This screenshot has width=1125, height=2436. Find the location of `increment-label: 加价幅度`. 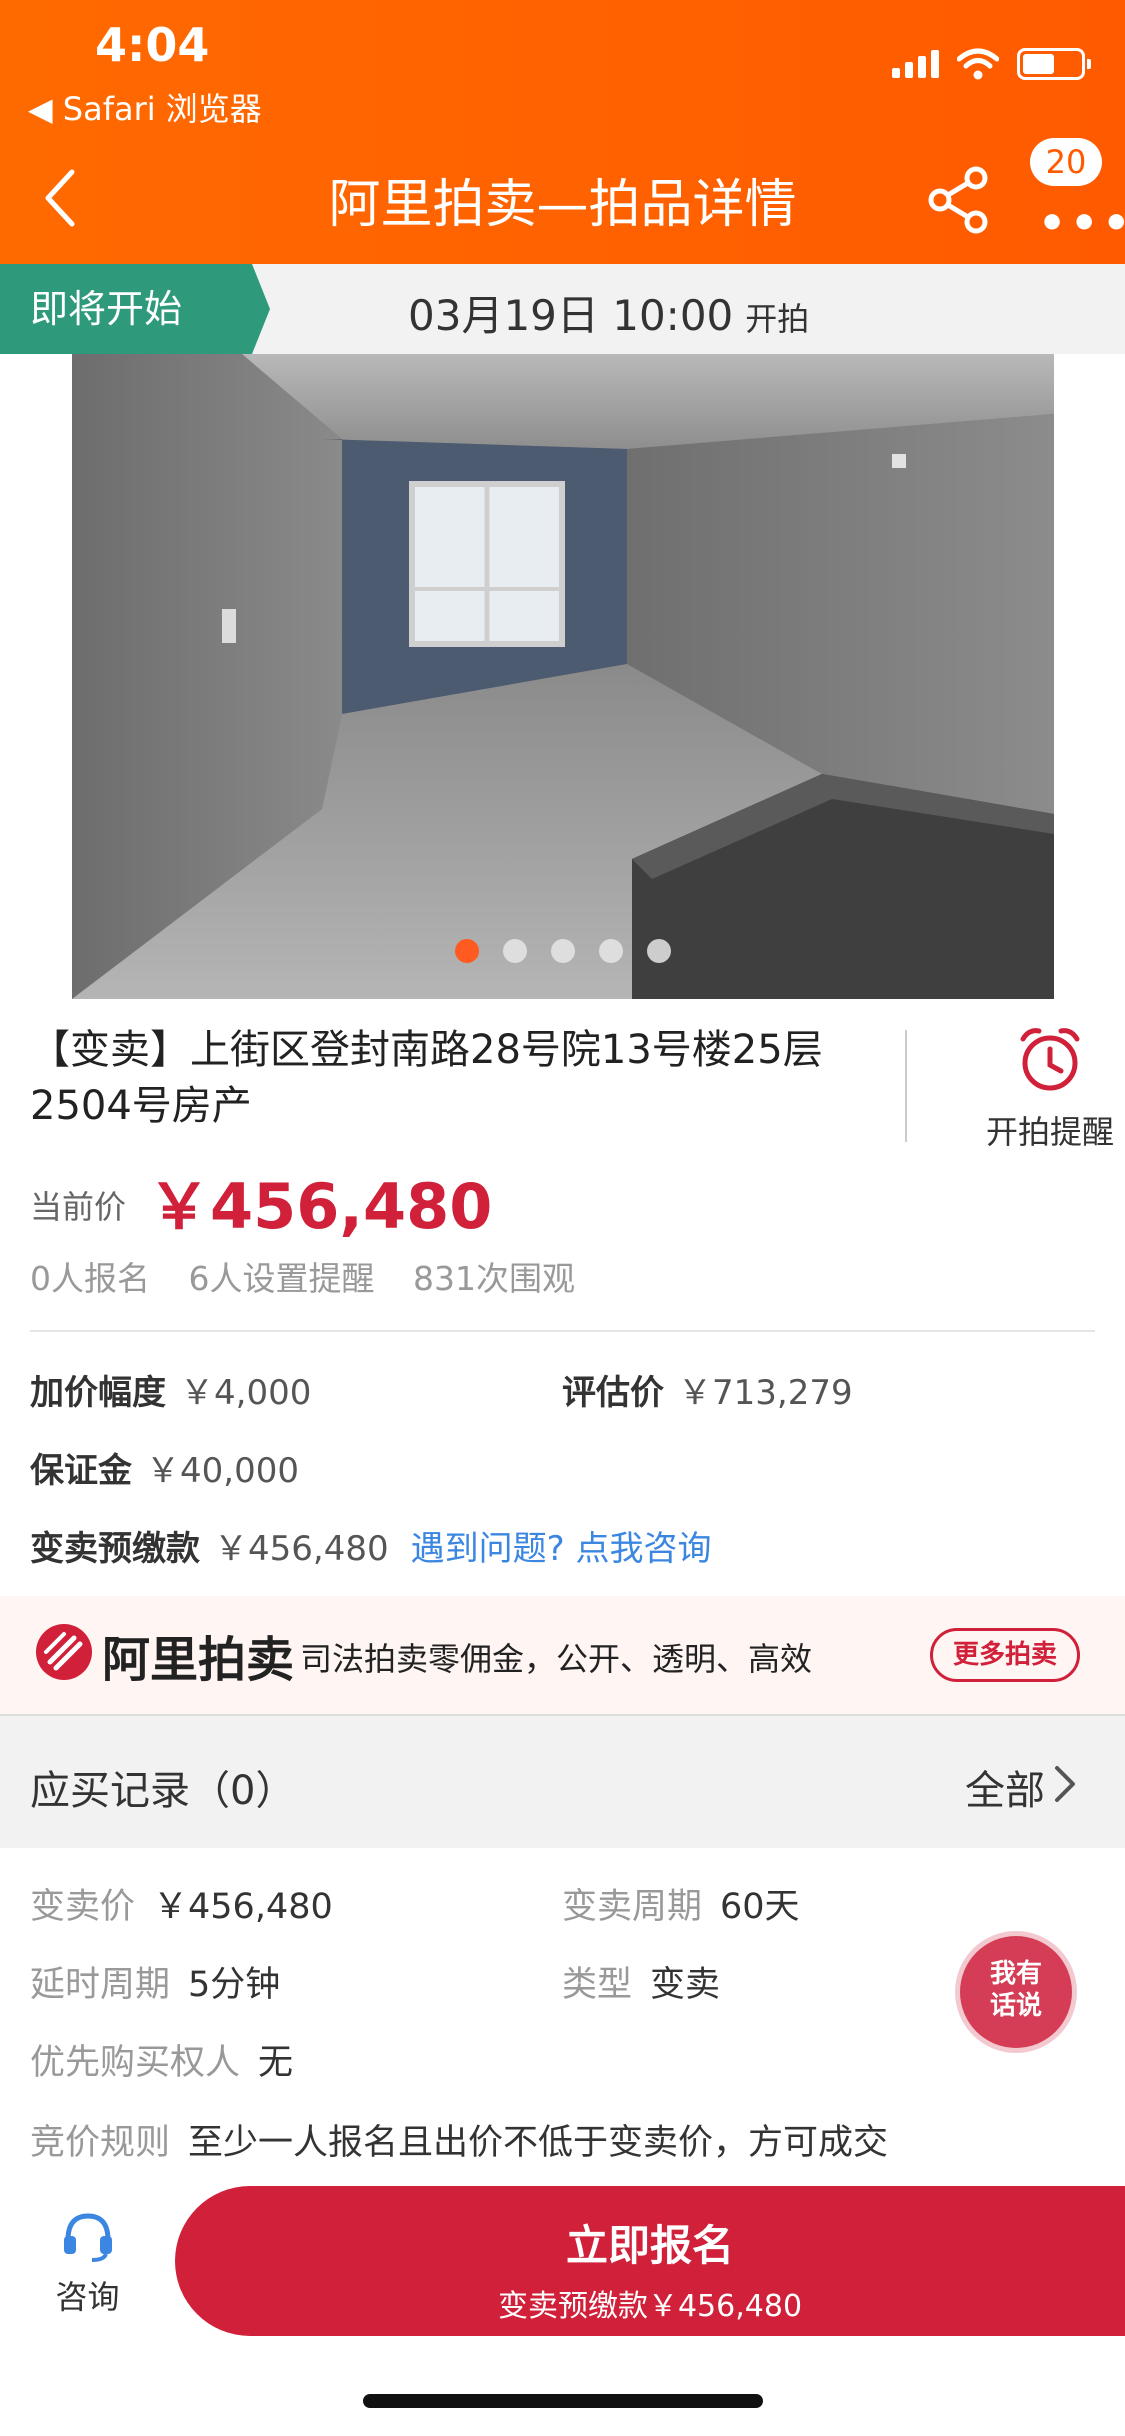

increment-label: 加价幅度 is located at coordinates (98, 1393).